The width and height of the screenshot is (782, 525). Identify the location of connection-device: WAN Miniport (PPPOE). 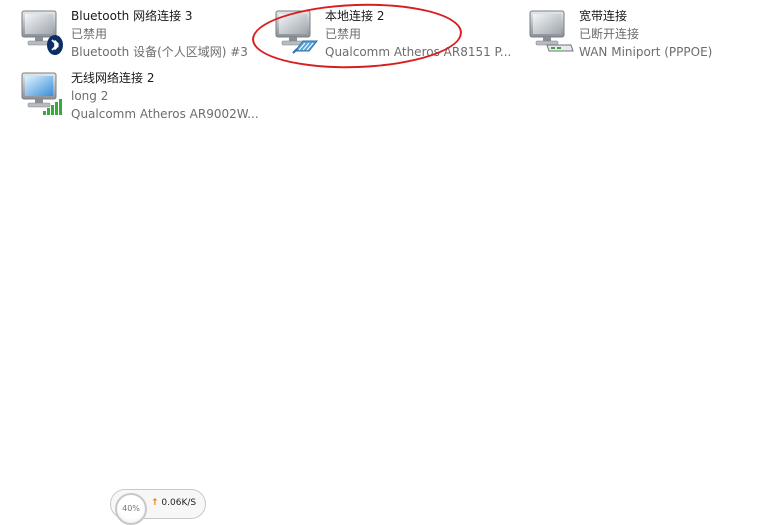
(646, 52).